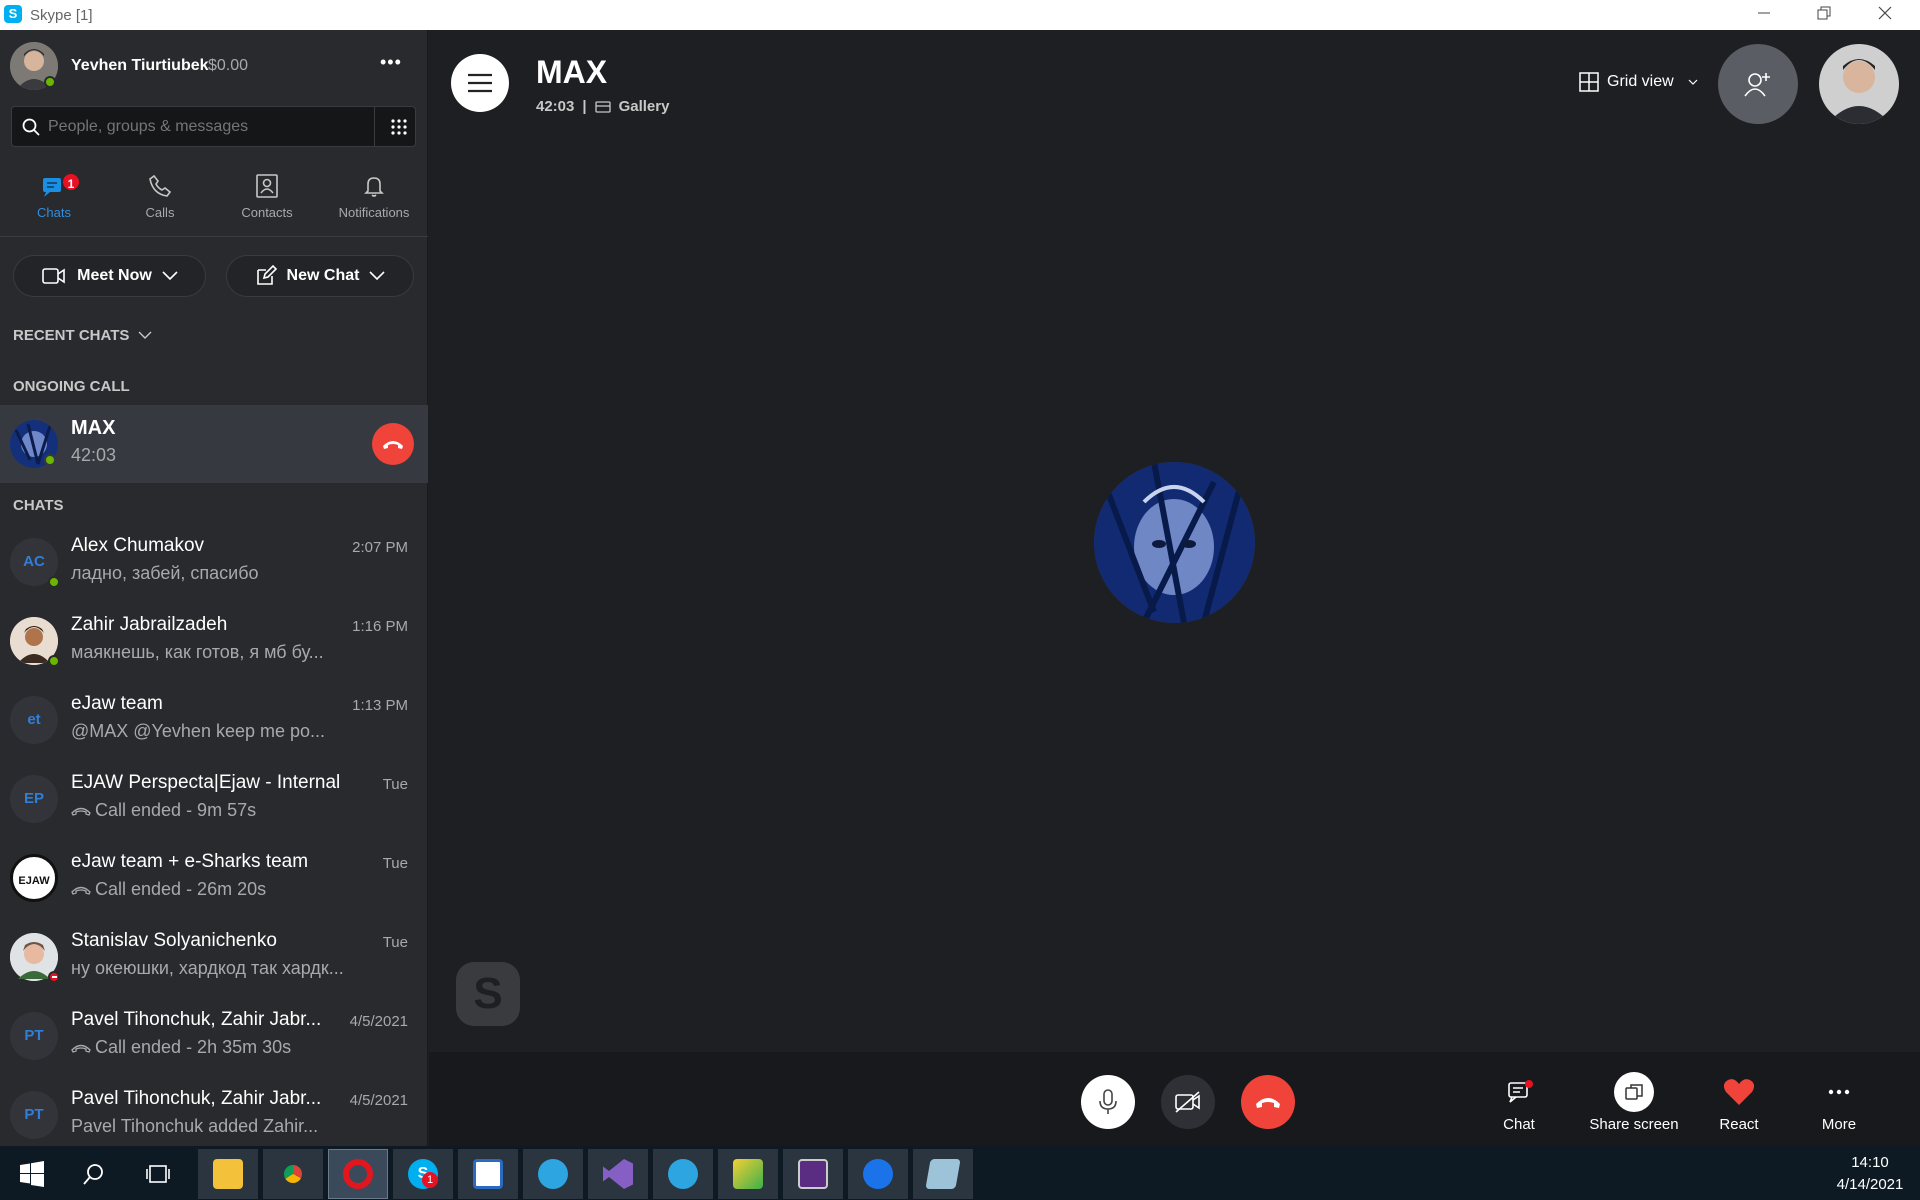 The image size is (1920, 1200). What do you see at coordinates (34, 799) in the screenshot?
I see `chat-avatar: EP` at bounding box center [34, 799].